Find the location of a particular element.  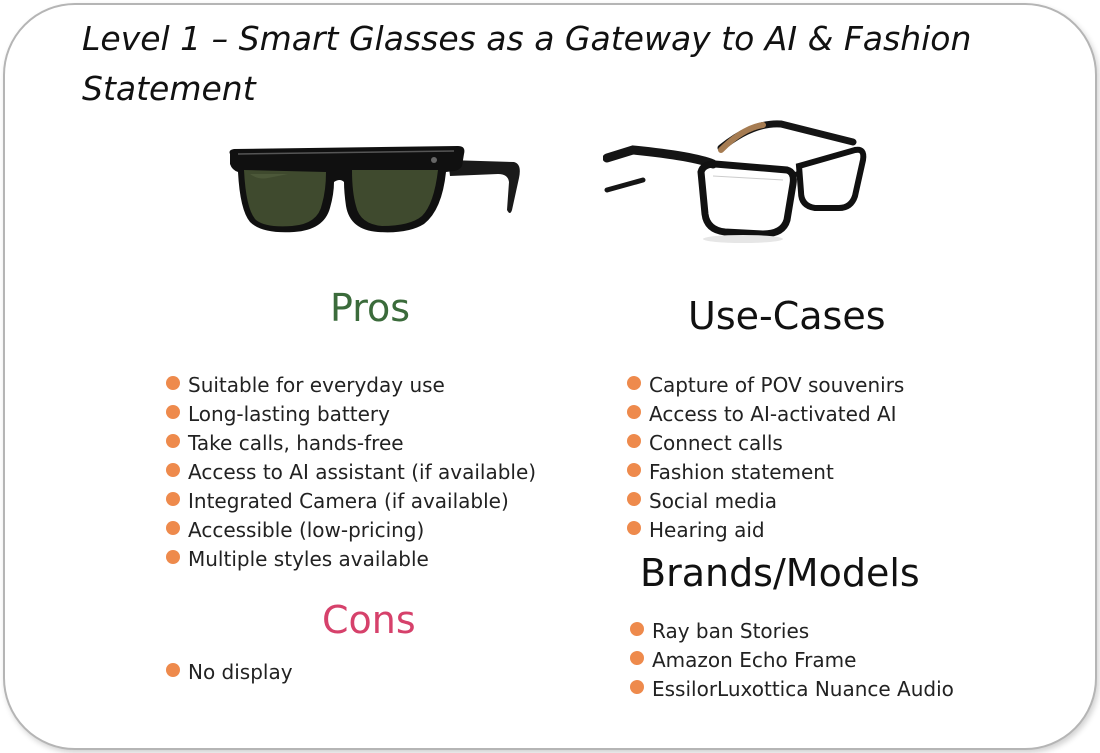

cons-list: No display is located at coordinates (229, 672).